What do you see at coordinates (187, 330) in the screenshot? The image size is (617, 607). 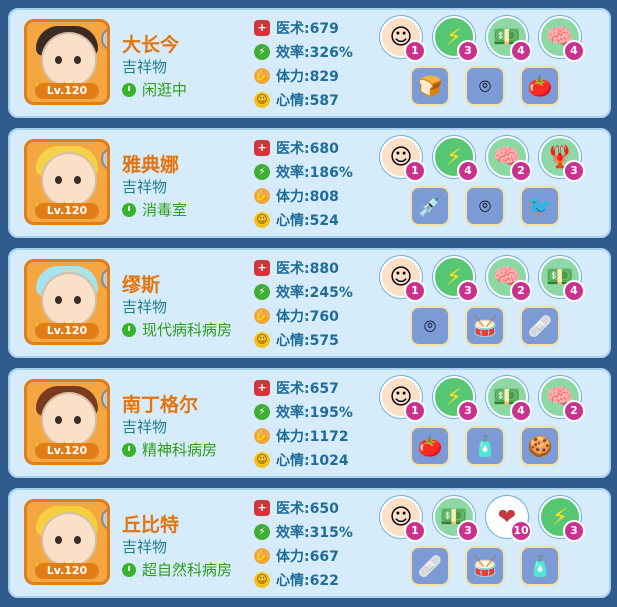 I see `location-label: 现代病科病房` at bounding box center [187, 330].